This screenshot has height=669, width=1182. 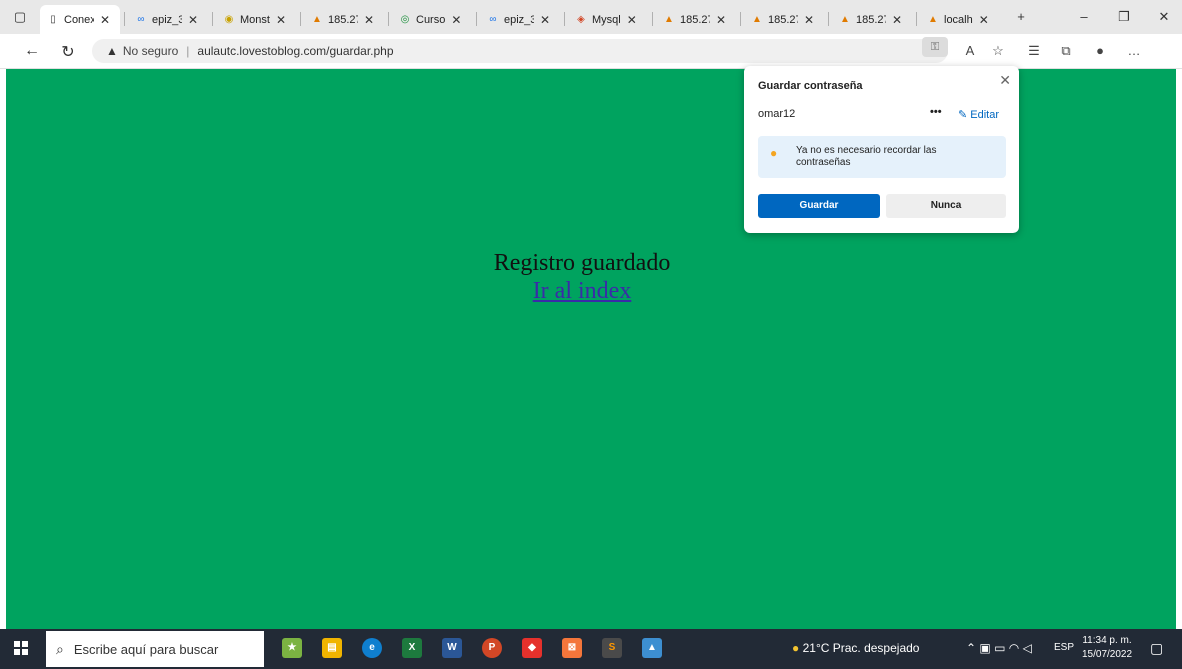 I want to click on warning-icon: ▲, so click(x=112, y=51).